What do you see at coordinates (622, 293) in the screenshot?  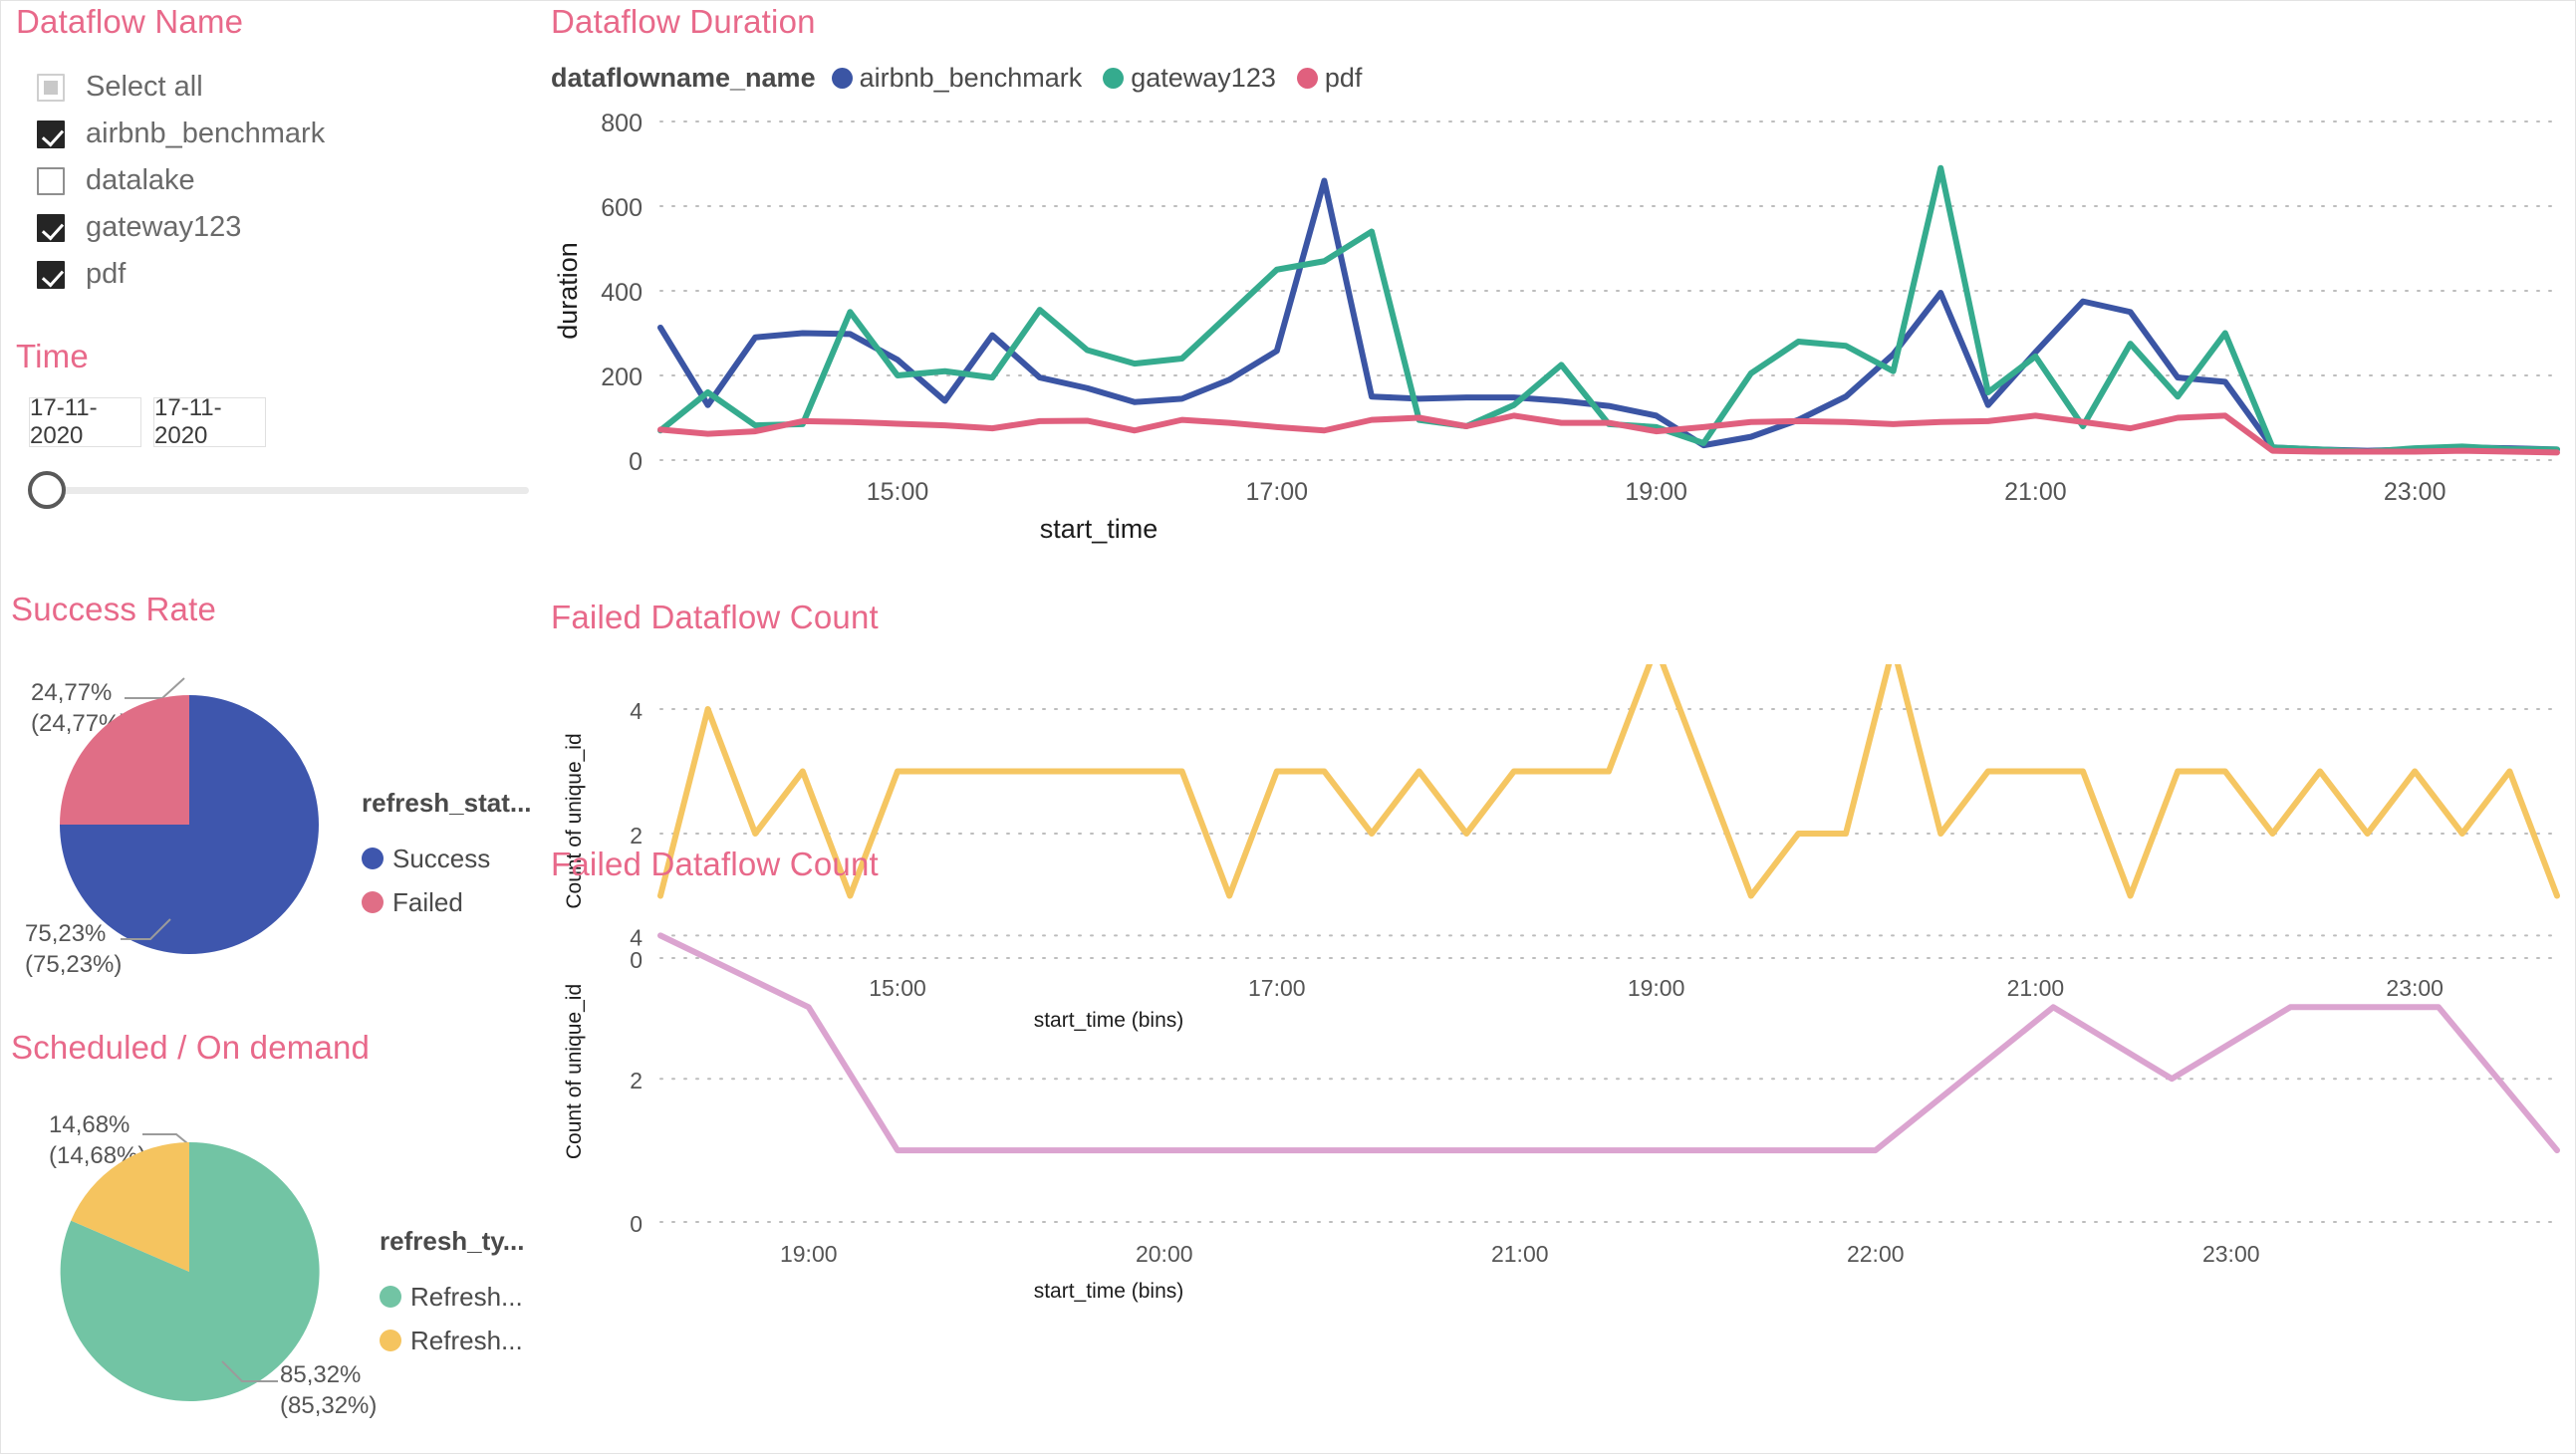 I see `svg-text: 400` at bounding box center [622, 293].